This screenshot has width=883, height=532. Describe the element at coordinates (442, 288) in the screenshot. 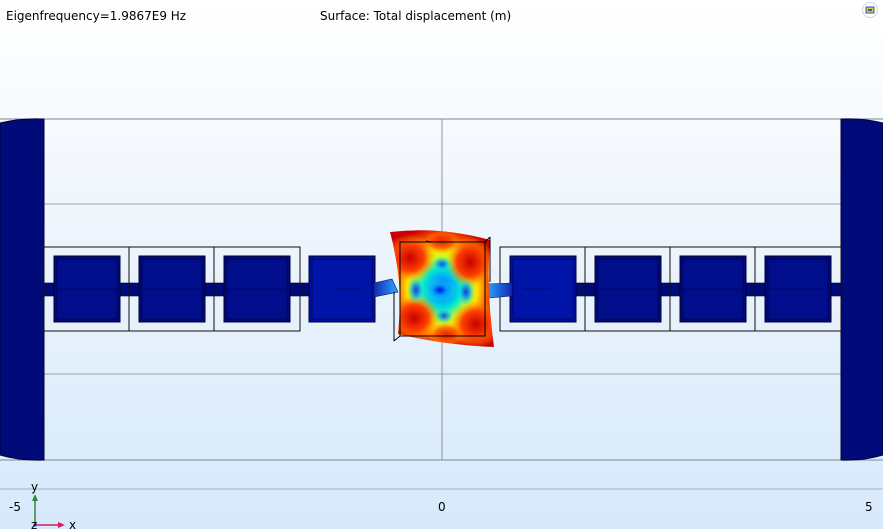

I see `mode-shape-resonator` at that location.